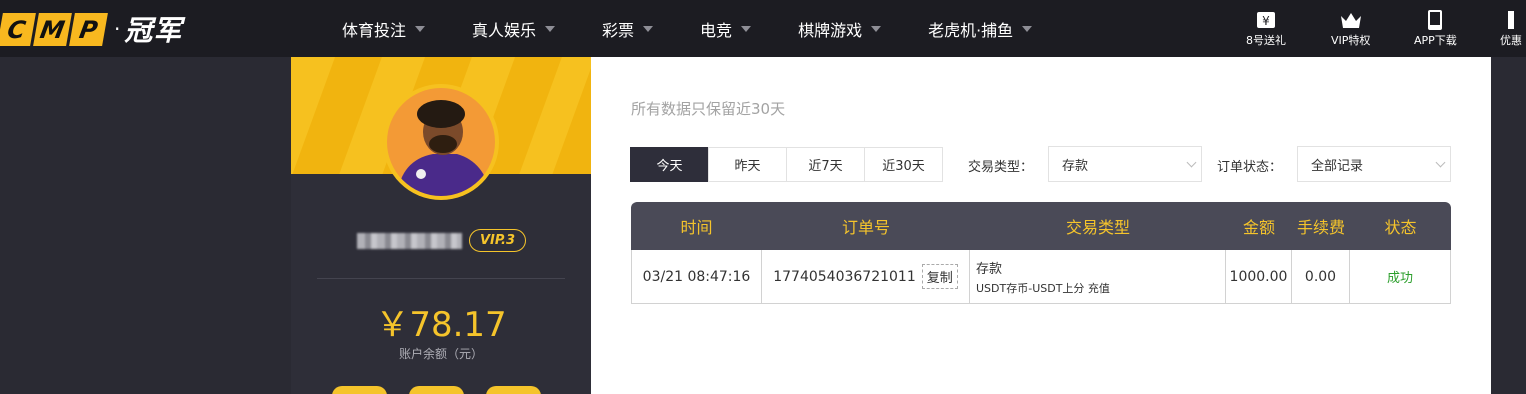  I want to click on order-number: 1774054036721011, so click(844, 276).